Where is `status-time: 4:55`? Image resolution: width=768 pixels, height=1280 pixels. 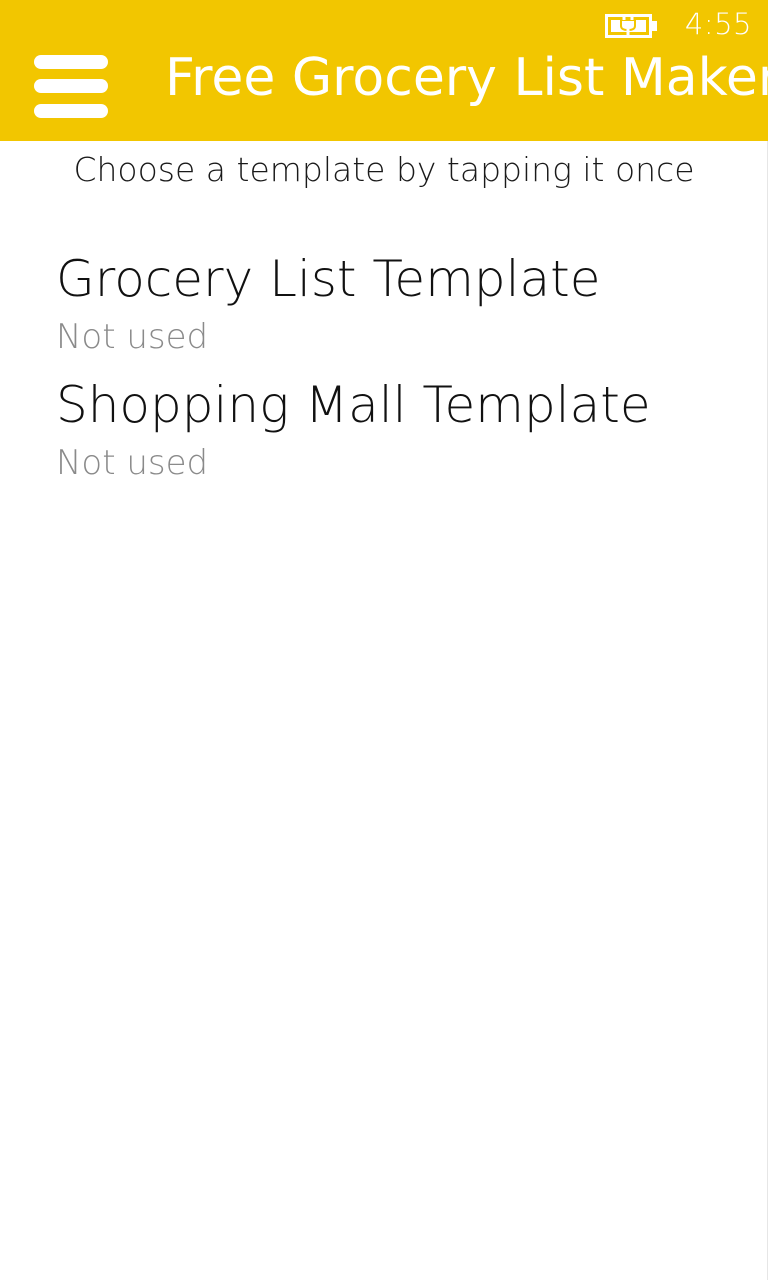 status-time: 4:55 is located at coordinates (718, 24).